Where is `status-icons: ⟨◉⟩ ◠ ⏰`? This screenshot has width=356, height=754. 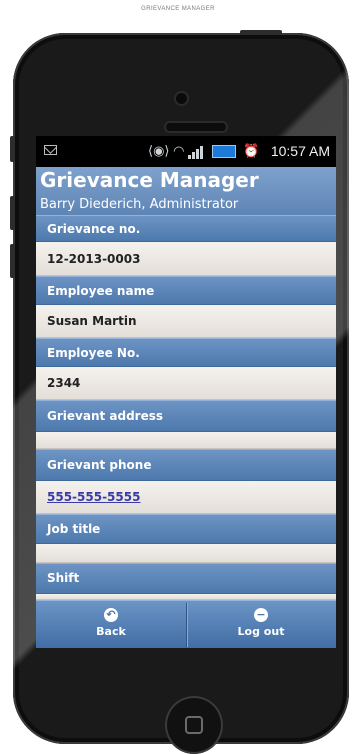
status-icons: ⟨◉⟩ ◠ ⏰ is located at coordinates (204, 151).